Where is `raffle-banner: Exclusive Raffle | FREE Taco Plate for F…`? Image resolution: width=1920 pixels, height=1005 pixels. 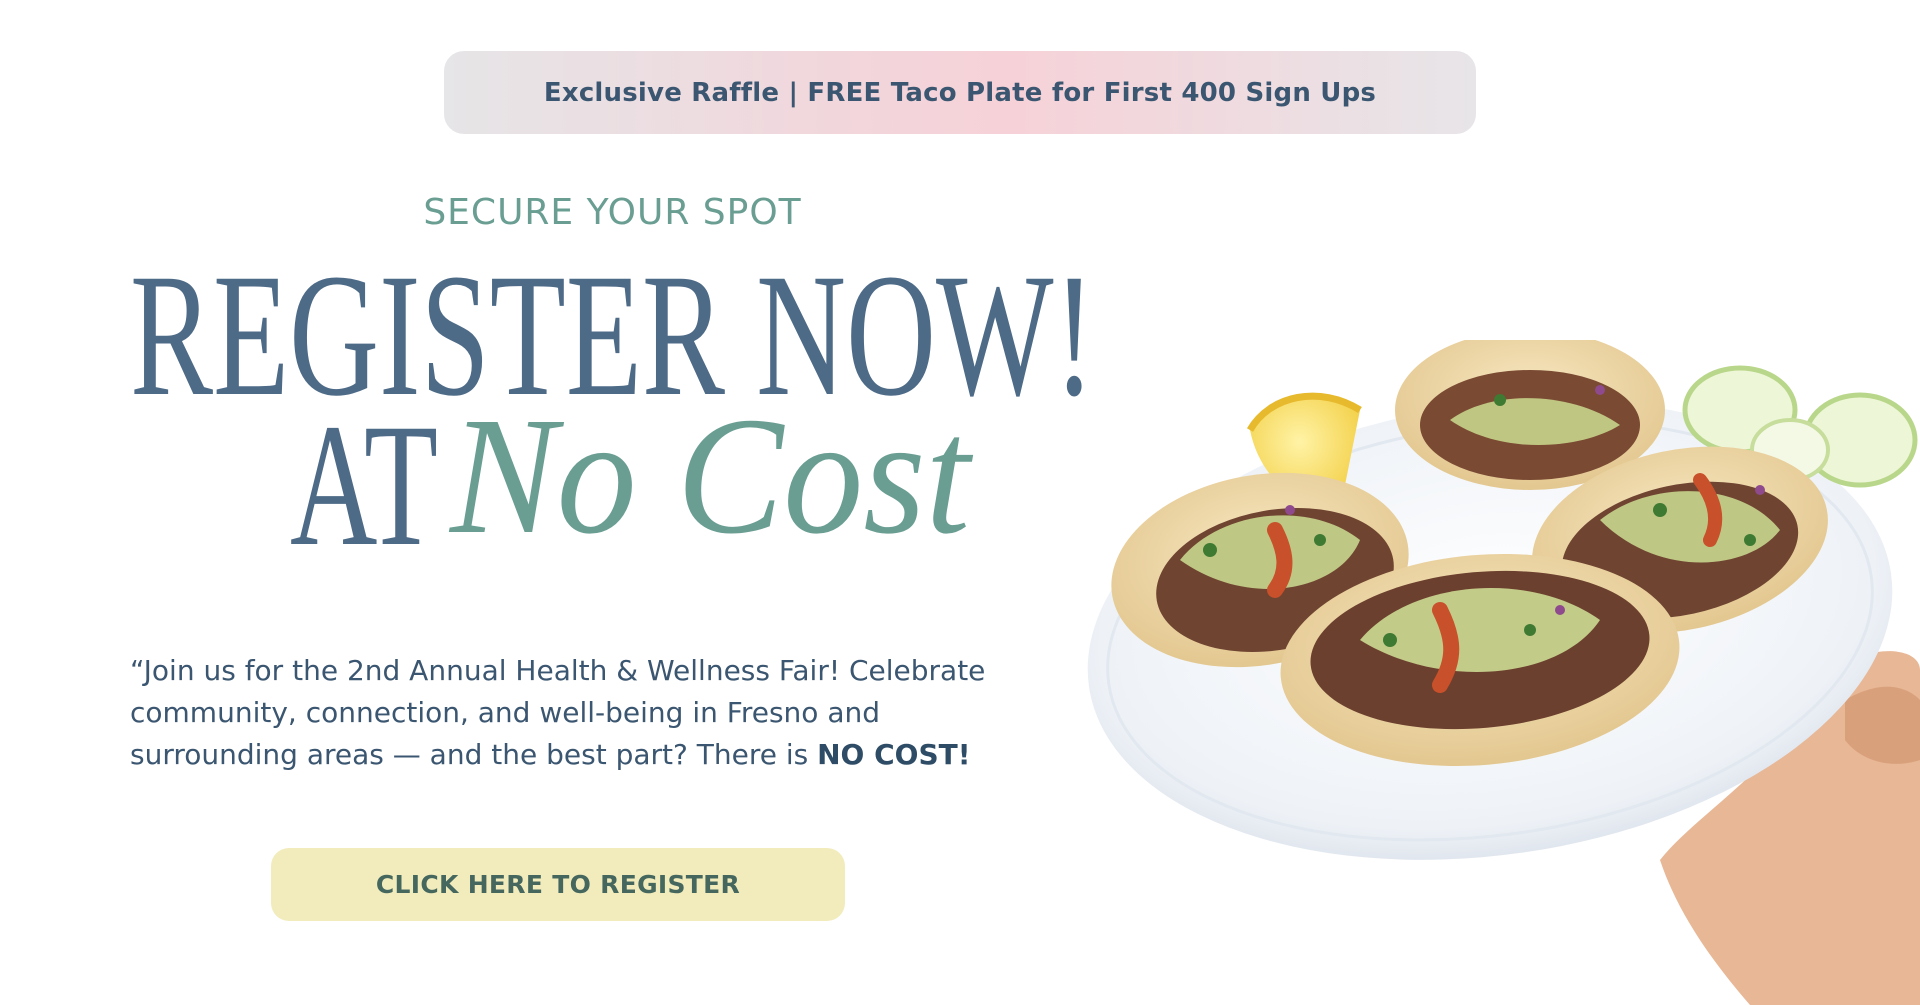 raffle-banner: Exclusive Raffle | FREE Taco Plate for F… is located at coordinates (960, 92).